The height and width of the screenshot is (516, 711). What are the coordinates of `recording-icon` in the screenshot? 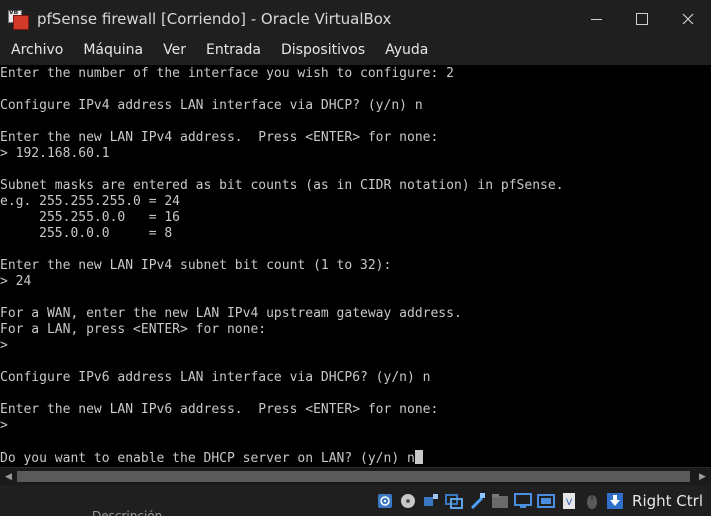 It's located at (546, 501).